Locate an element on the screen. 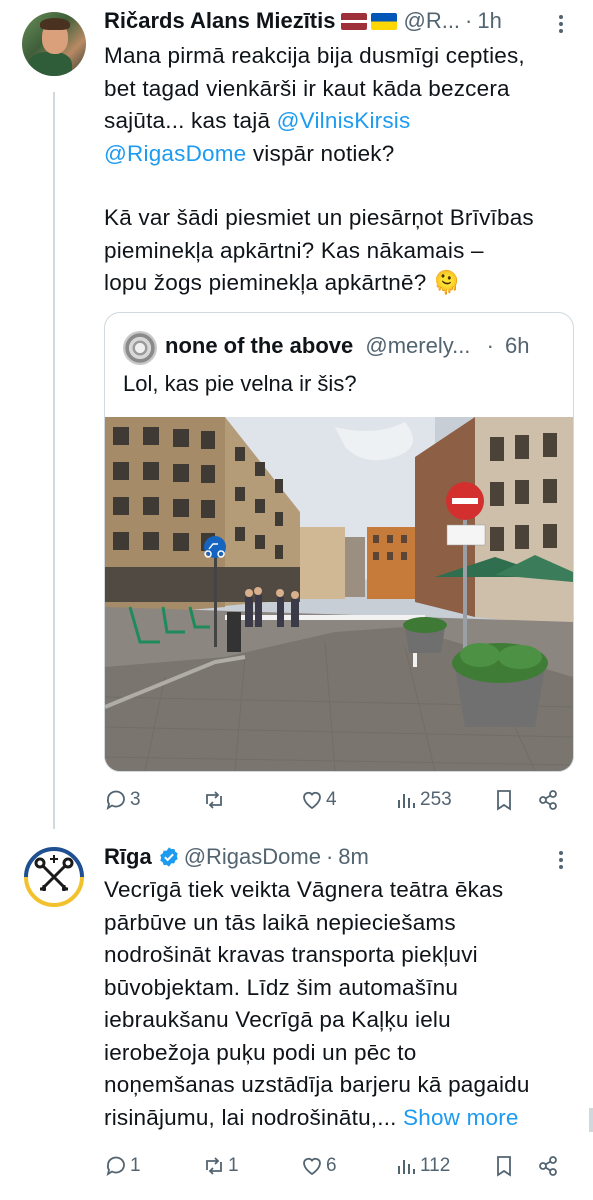 The height and width of the screenshot is (1200, 593). tweet-header: Ričards Alans Miezītis @R... · 1h is located at coordinates (303, 21).